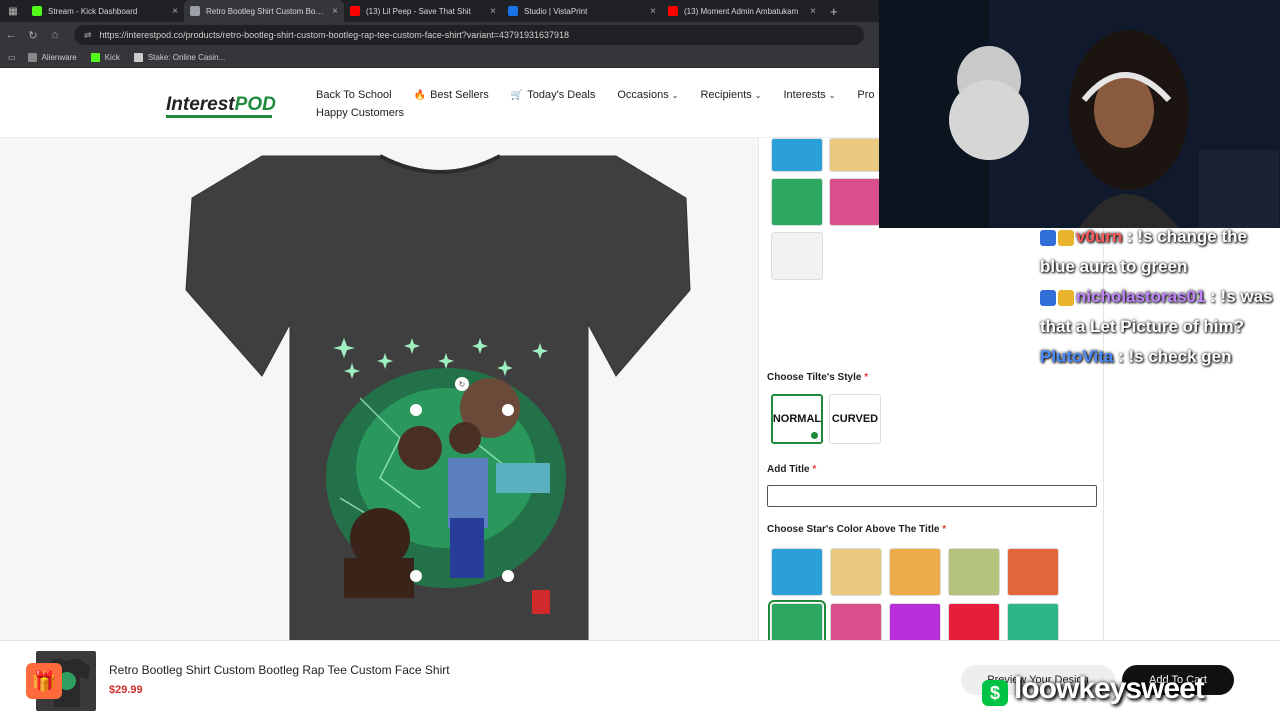 The height and width of the screenshot is (720, 1280). What do you see at coordinates (264, 11) in the screenshot?
I see `browser-tab: Retro Bootleg Shirt Custom Bootle ×` at bounding box center [264, 11].